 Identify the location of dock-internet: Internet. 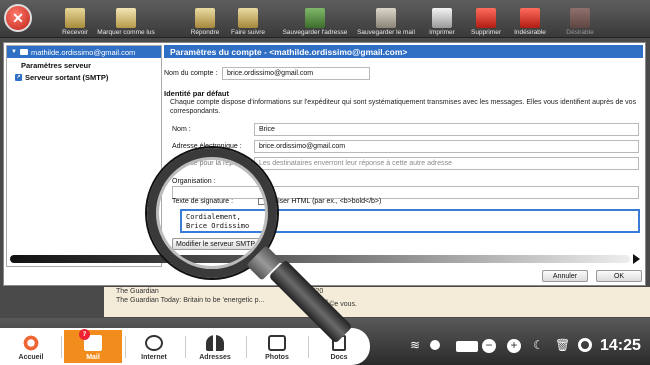
(154, 346).